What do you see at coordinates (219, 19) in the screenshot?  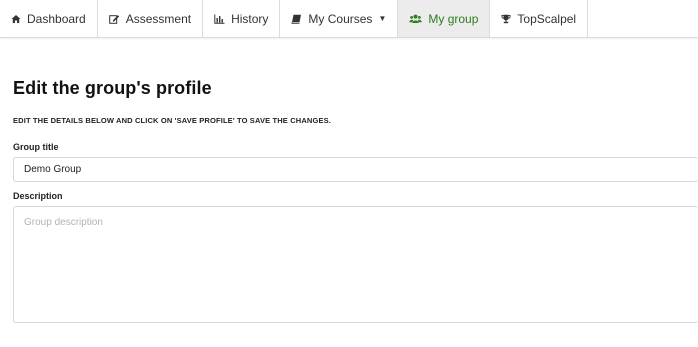 I see `bar-chart-icon` at bounding box center [219, 19].